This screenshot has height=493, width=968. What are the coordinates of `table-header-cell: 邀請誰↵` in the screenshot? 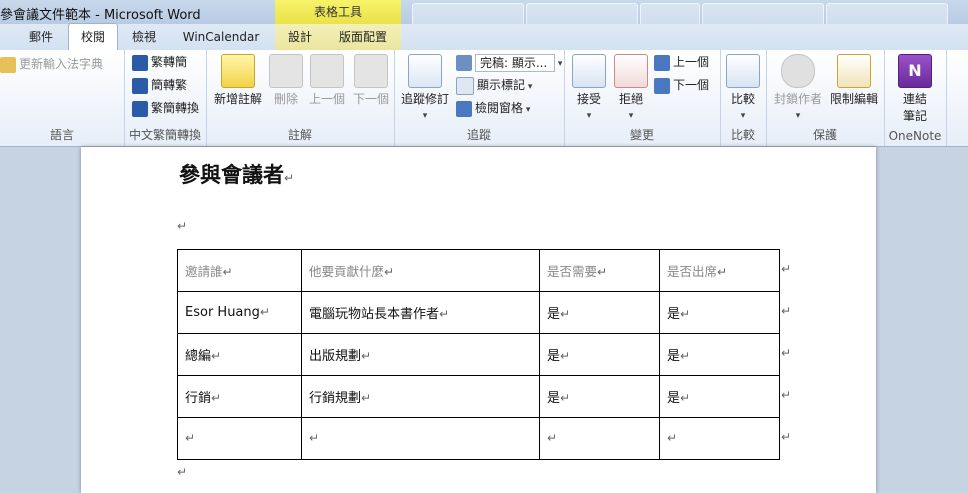 It's located at (239, 270).